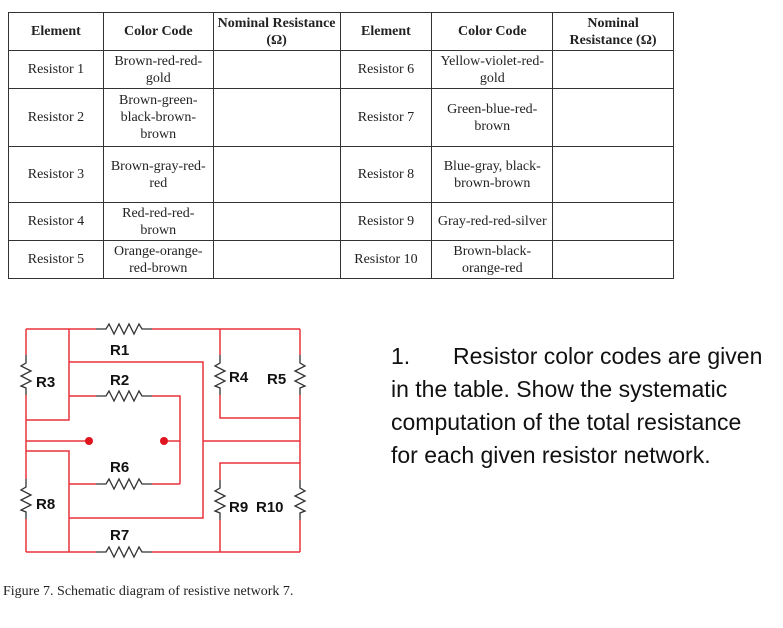 This screenshot has width=783, height=628. Describe the element at coordinates (386, 117) in the screenshot. I see `element-cell: Resistor 7` at that location.